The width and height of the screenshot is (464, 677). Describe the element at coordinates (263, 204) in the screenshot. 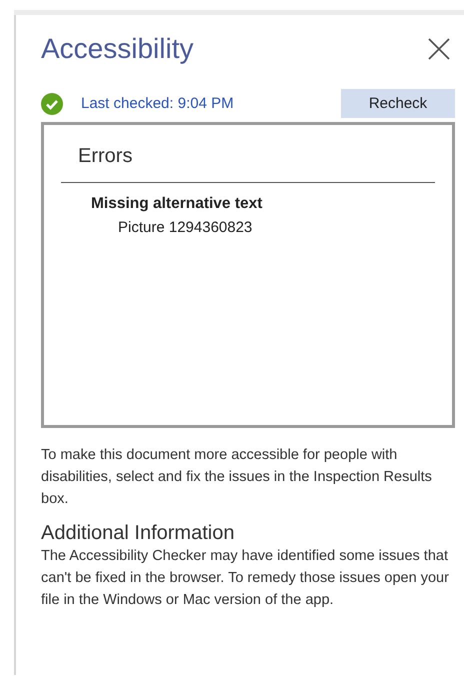

I see `issue-title: Missing alternative text` at that location.